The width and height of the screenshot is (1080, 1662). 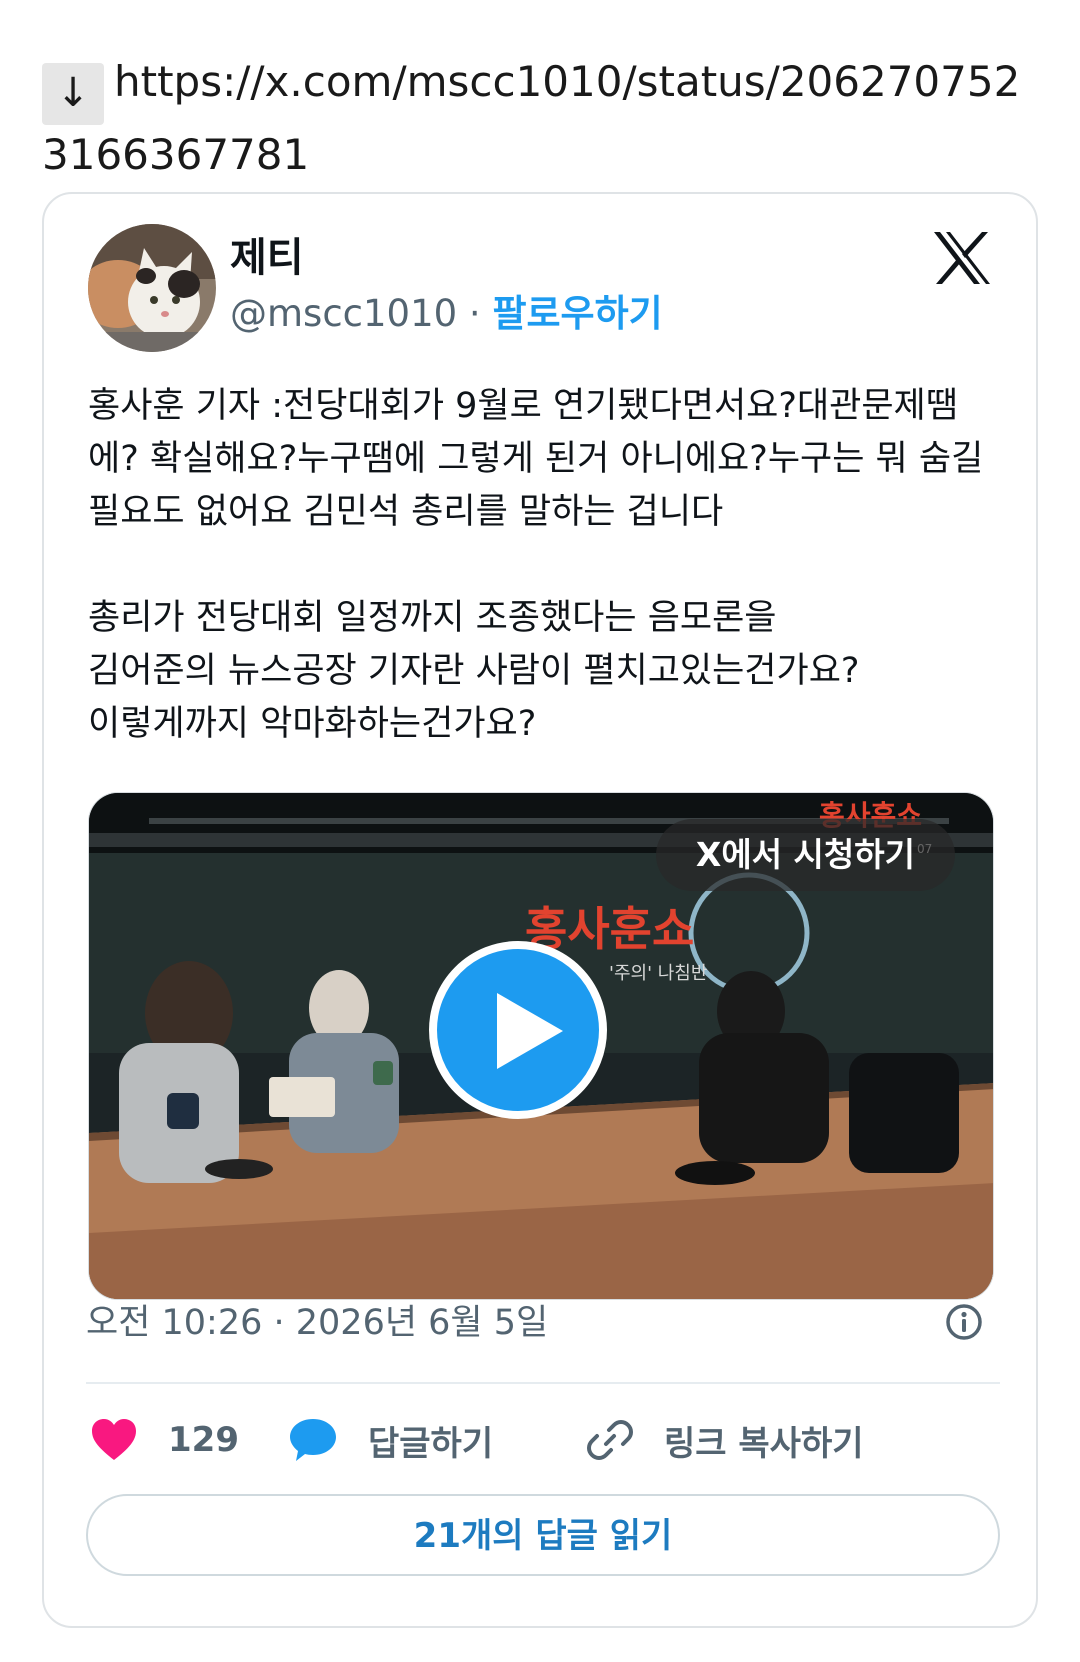 What do you see at coordinates (73, 94) in the screenshot?
I see `download-arrow-icon: ↓` at bounding box center [73, 94].